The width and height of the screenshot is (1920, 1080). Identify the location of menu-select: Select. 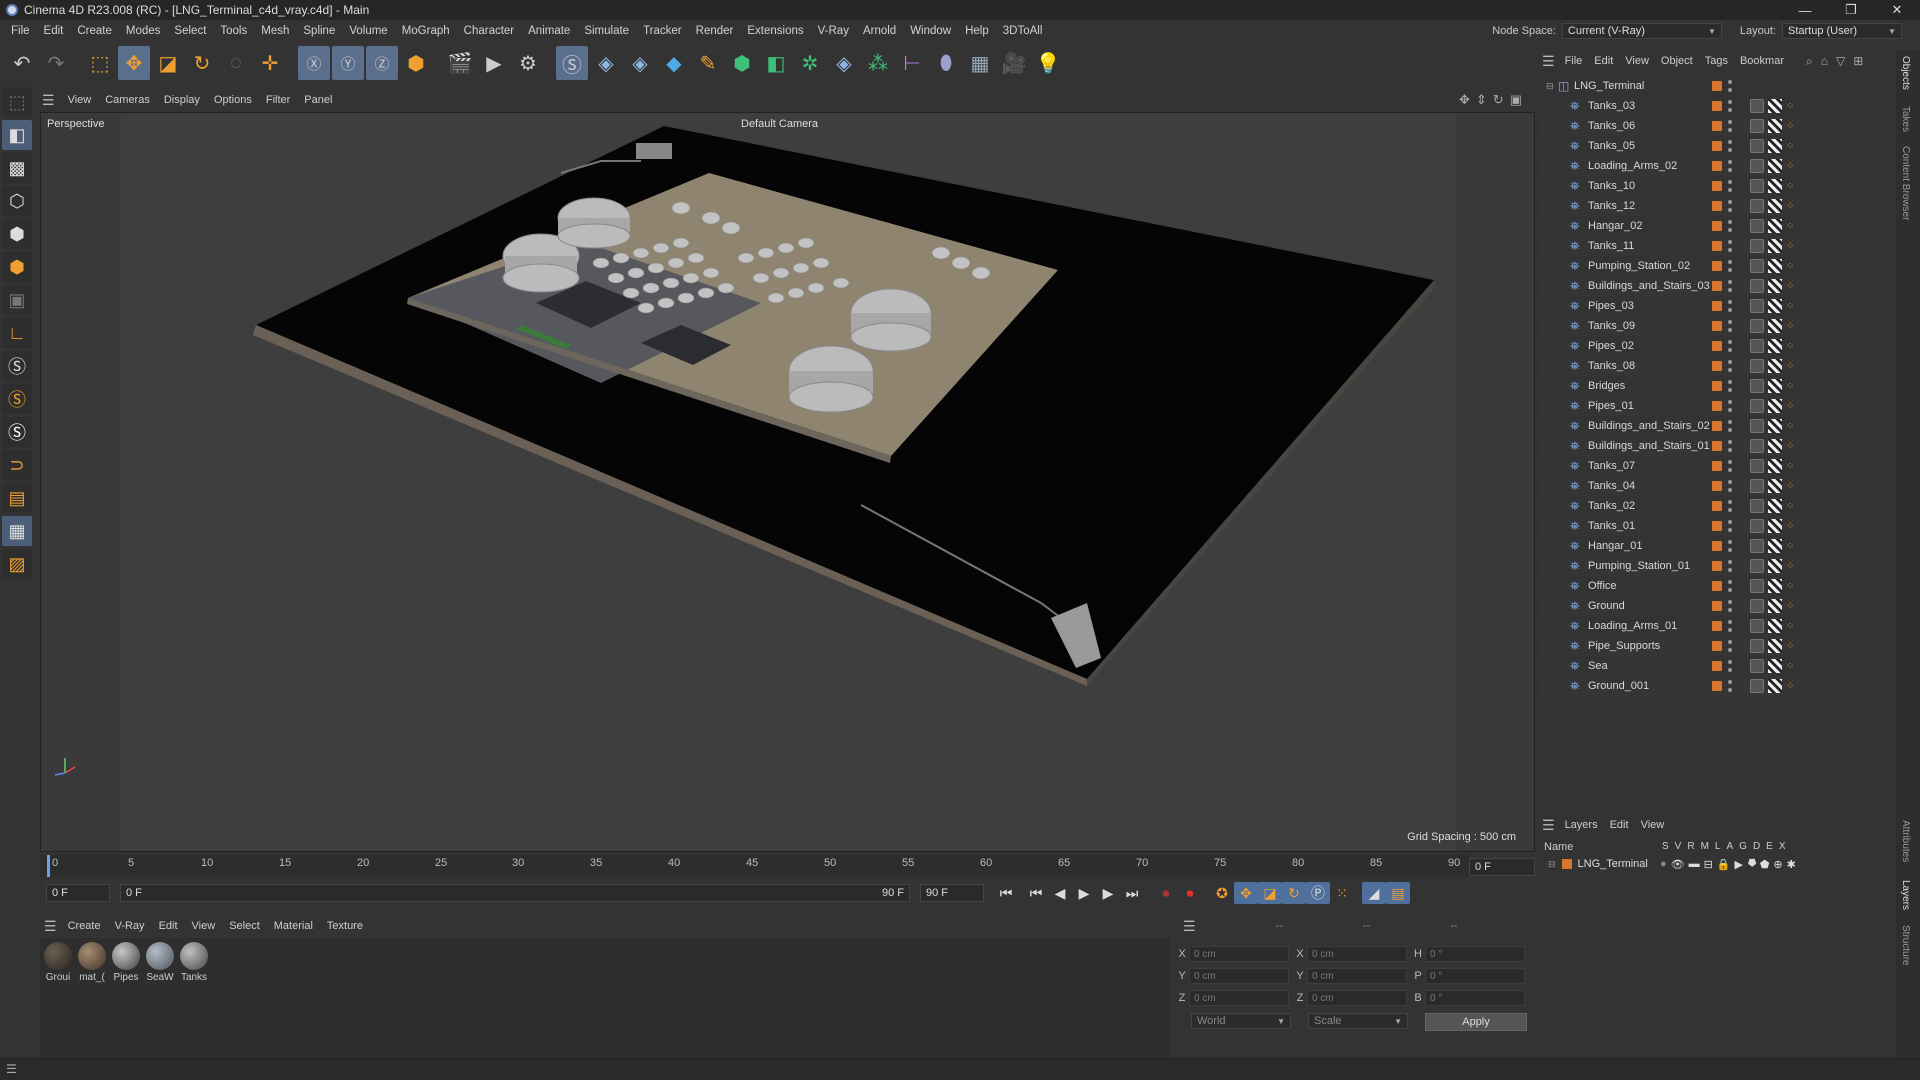
(190, 31).